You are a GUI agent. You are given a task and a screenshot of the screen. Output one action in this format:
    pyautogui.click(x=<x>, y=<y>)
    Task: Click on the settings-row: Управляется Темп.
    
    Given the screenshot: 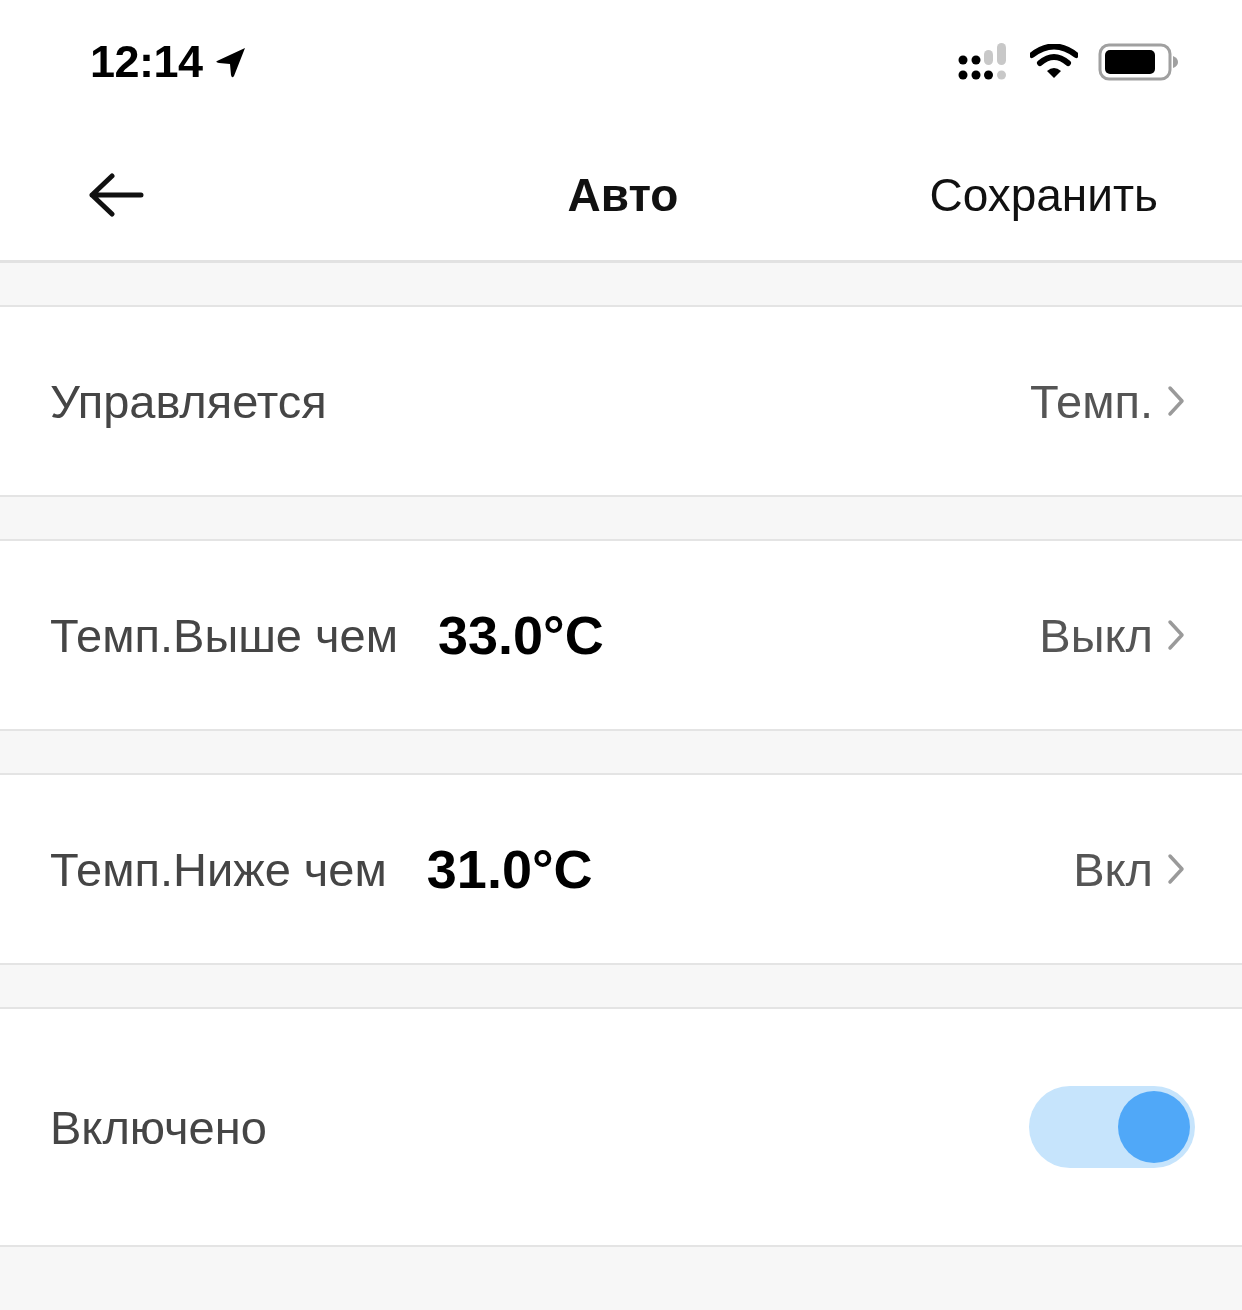 What is the action you would take?
    pyautogui.click(x=621, y=401)
    